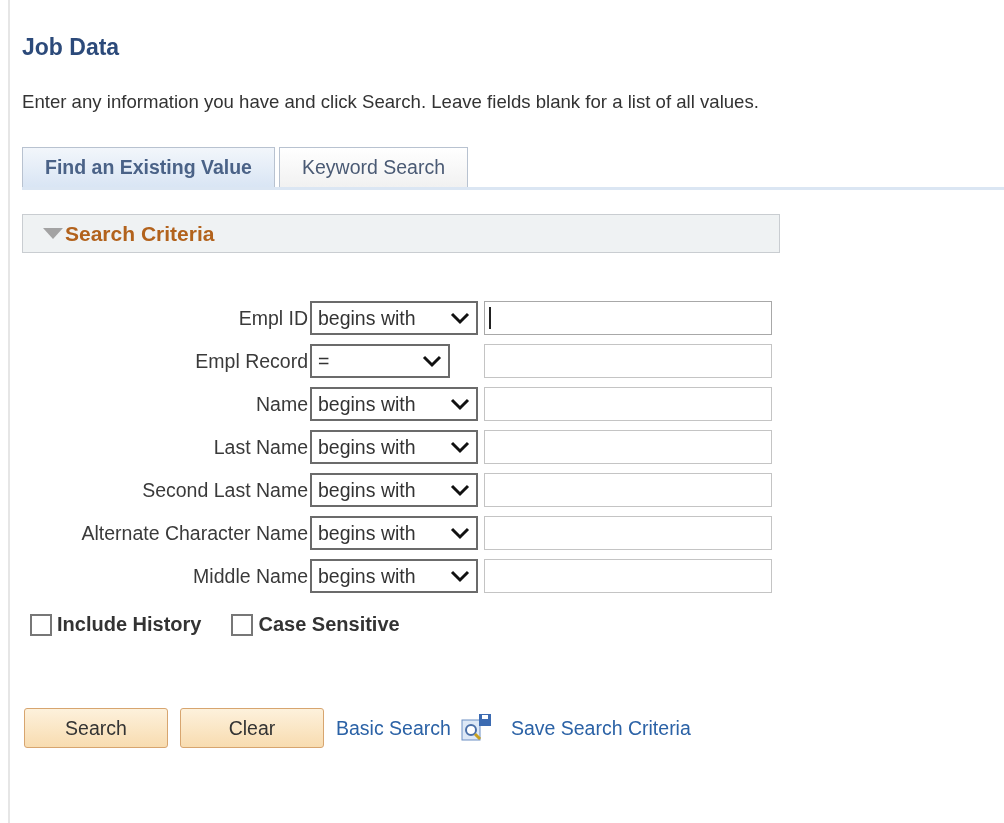  Describe the element at coordinates (281, 404) in the screenshot. I see `field-label: Name` at that location.